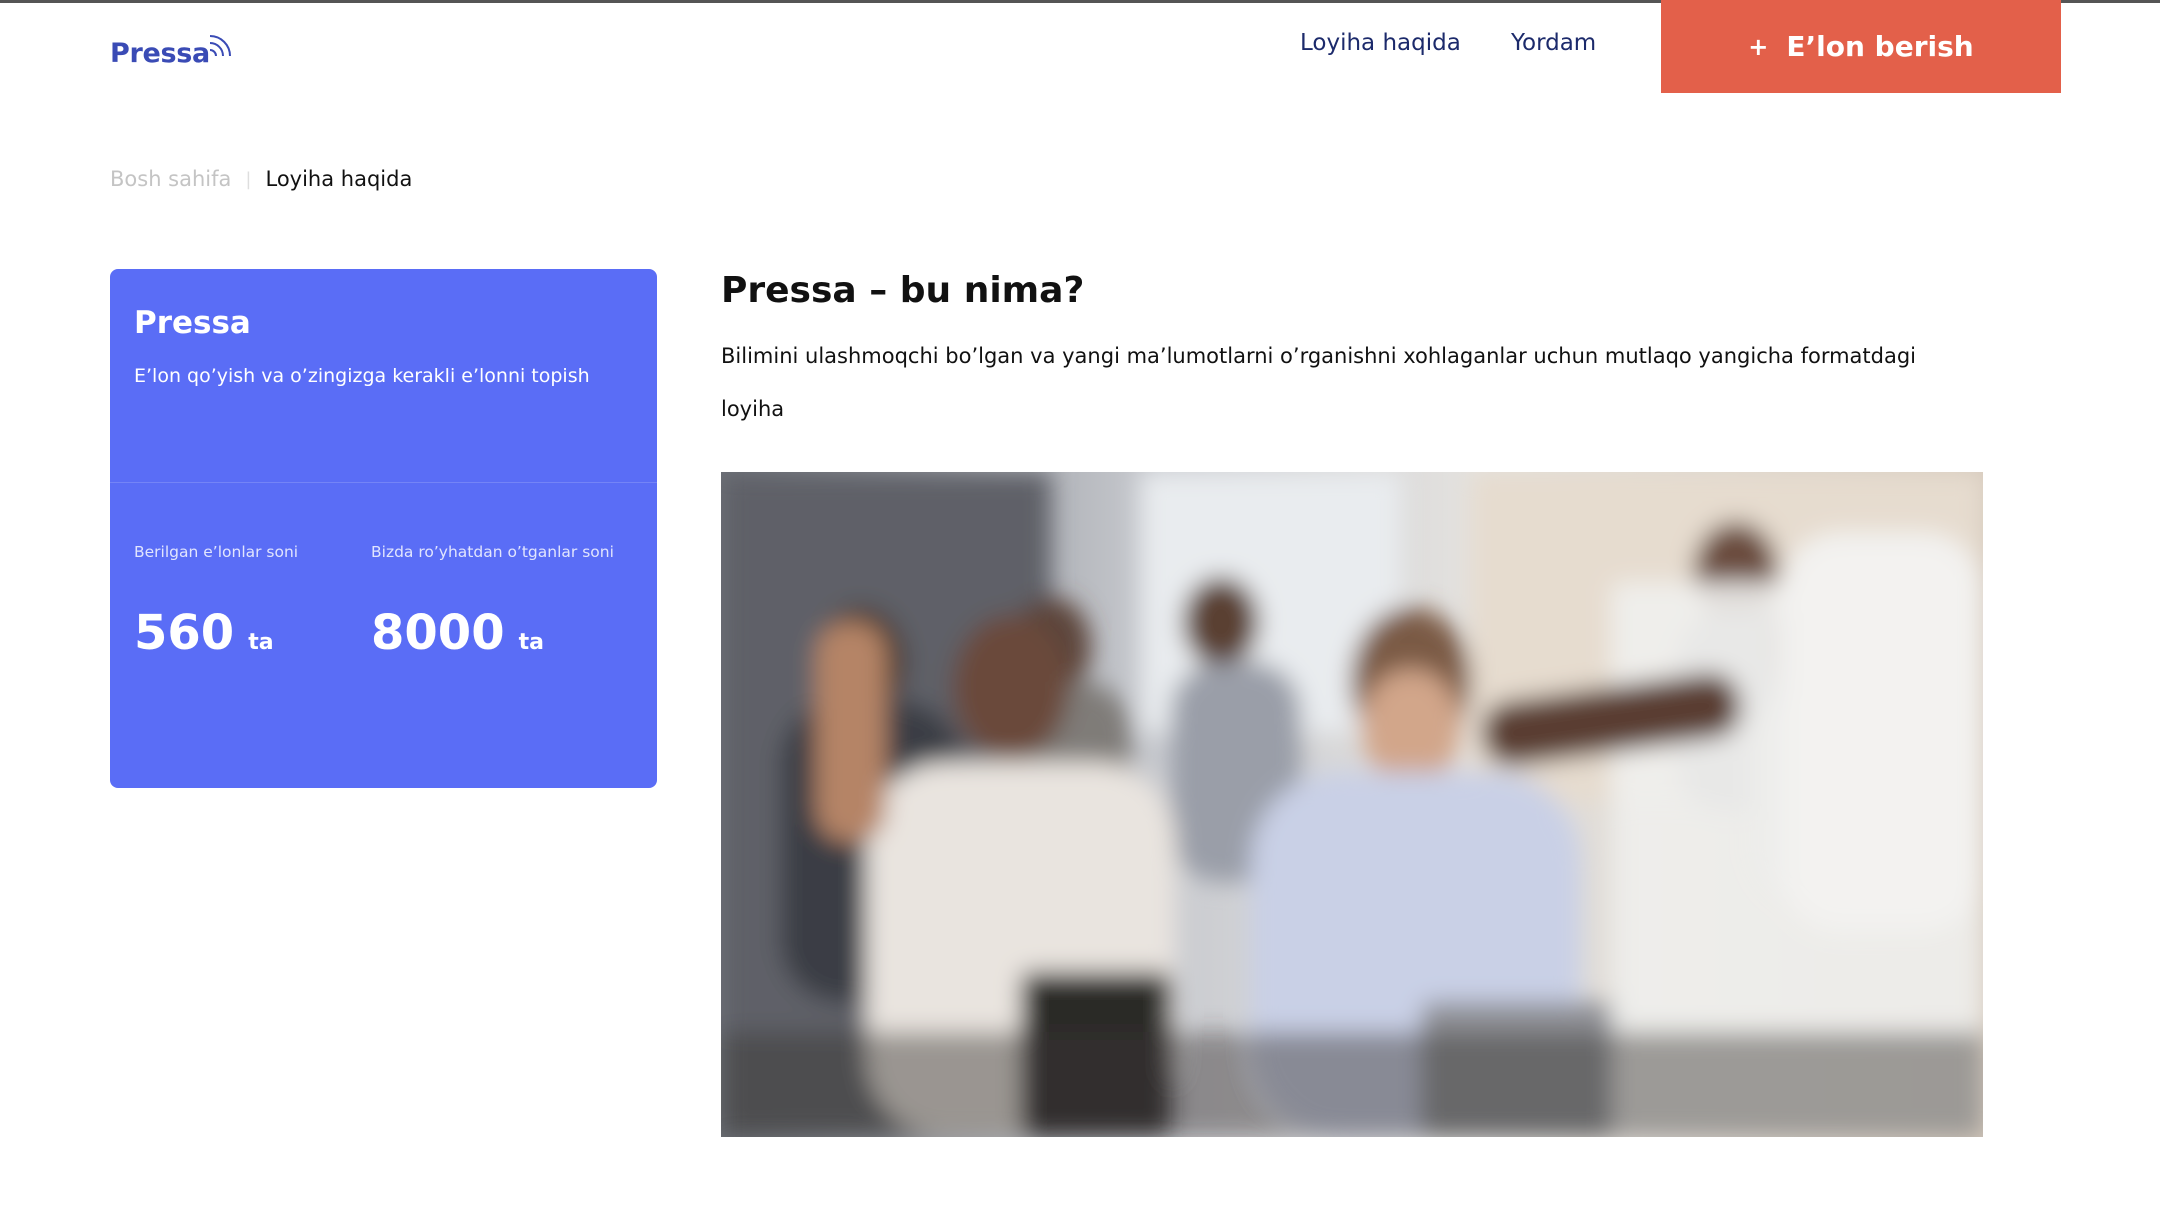  What do you see at coordinates (1758, 46) in the screenshot?
I see `plus-icon: +` at bounding box center [1758, 46].